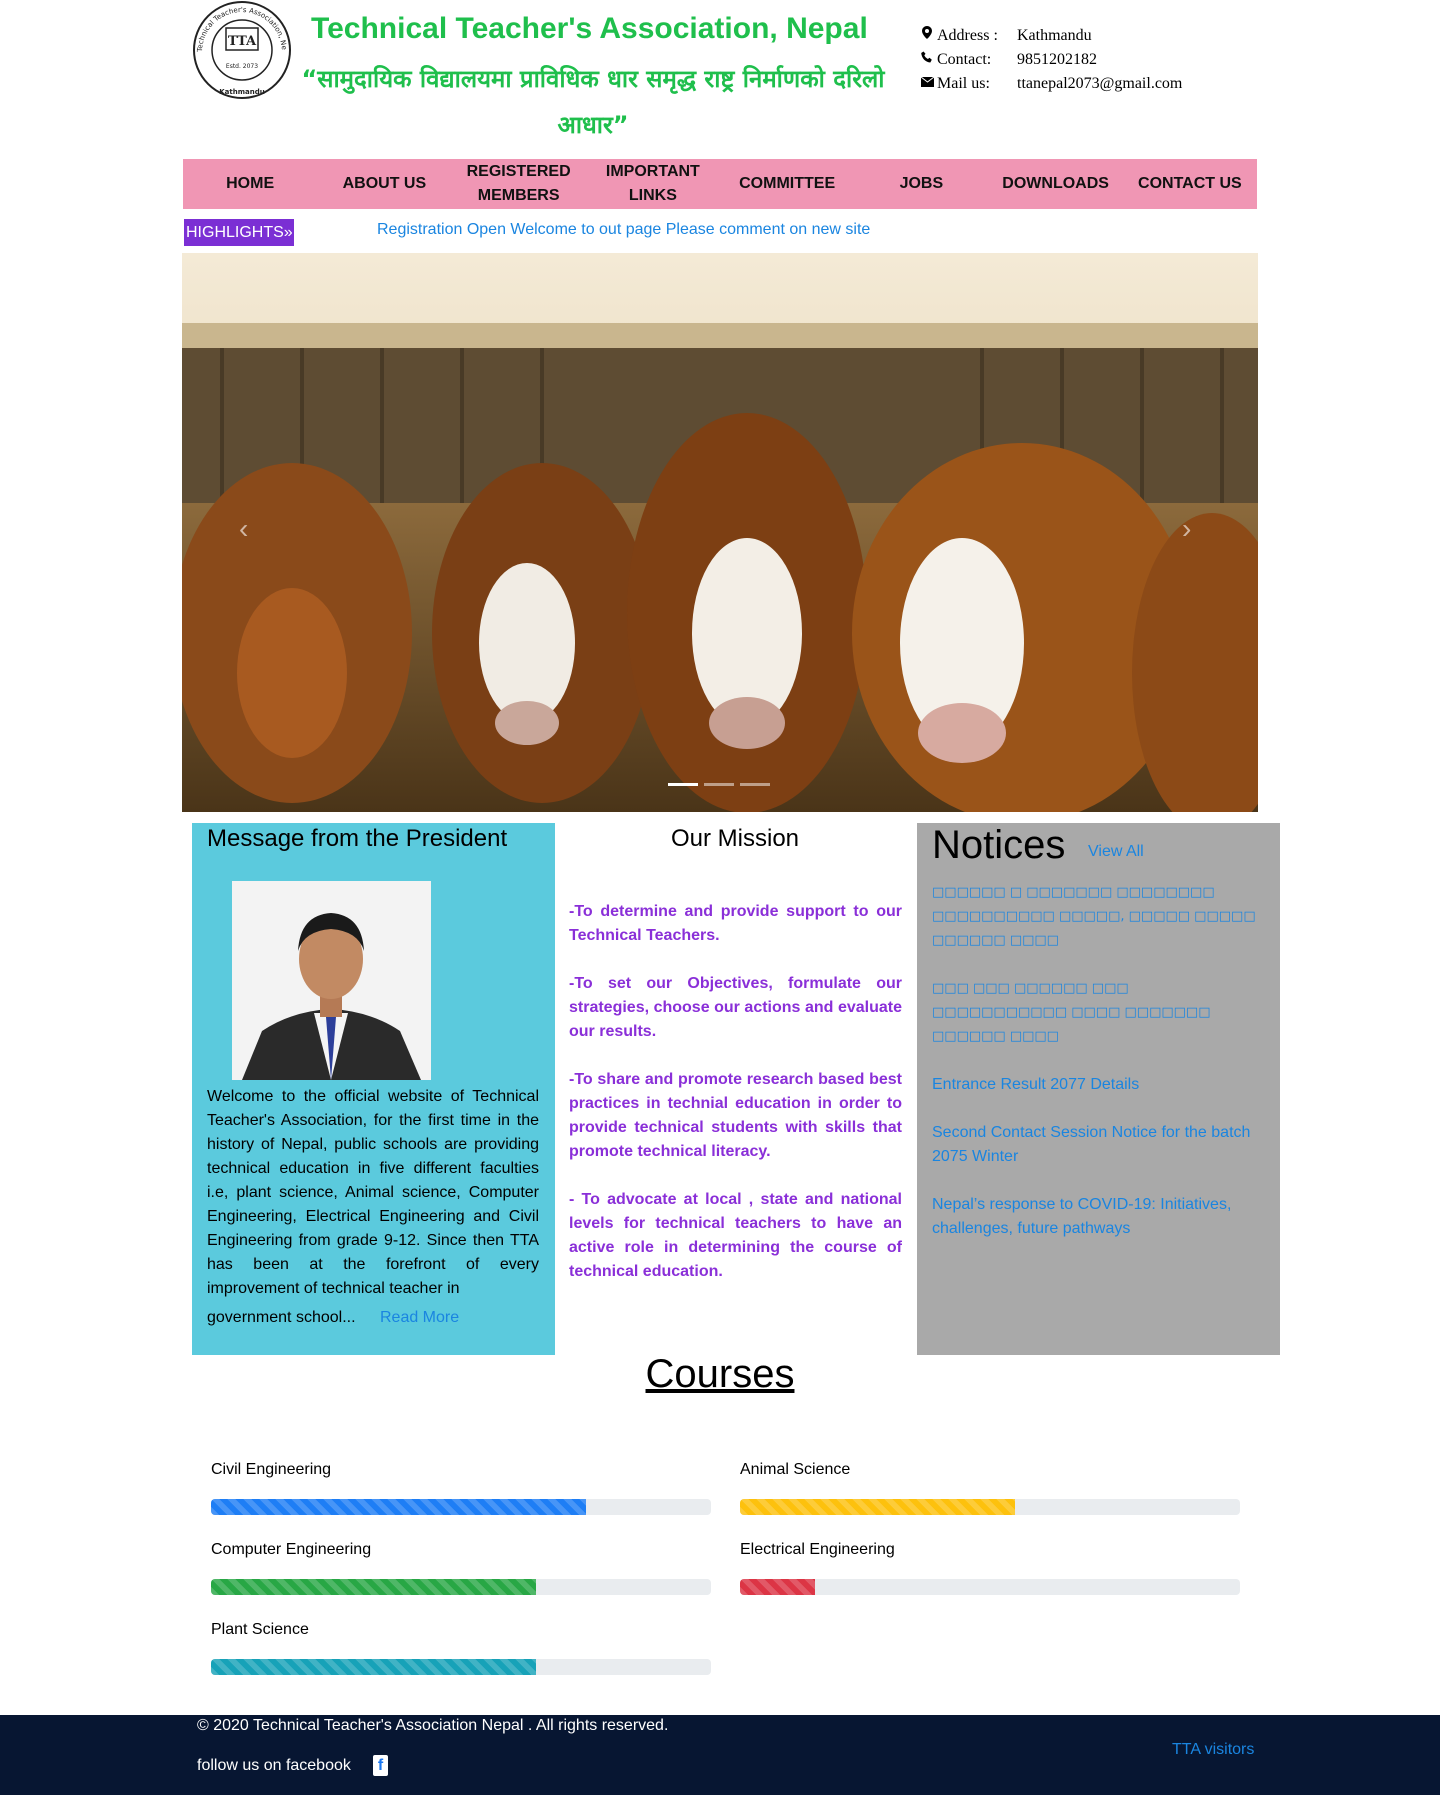 This screenshot has width=1440, height=1795. I want to click on site-title: Technical Teacher's Association, Nepal, so click(589, 28).